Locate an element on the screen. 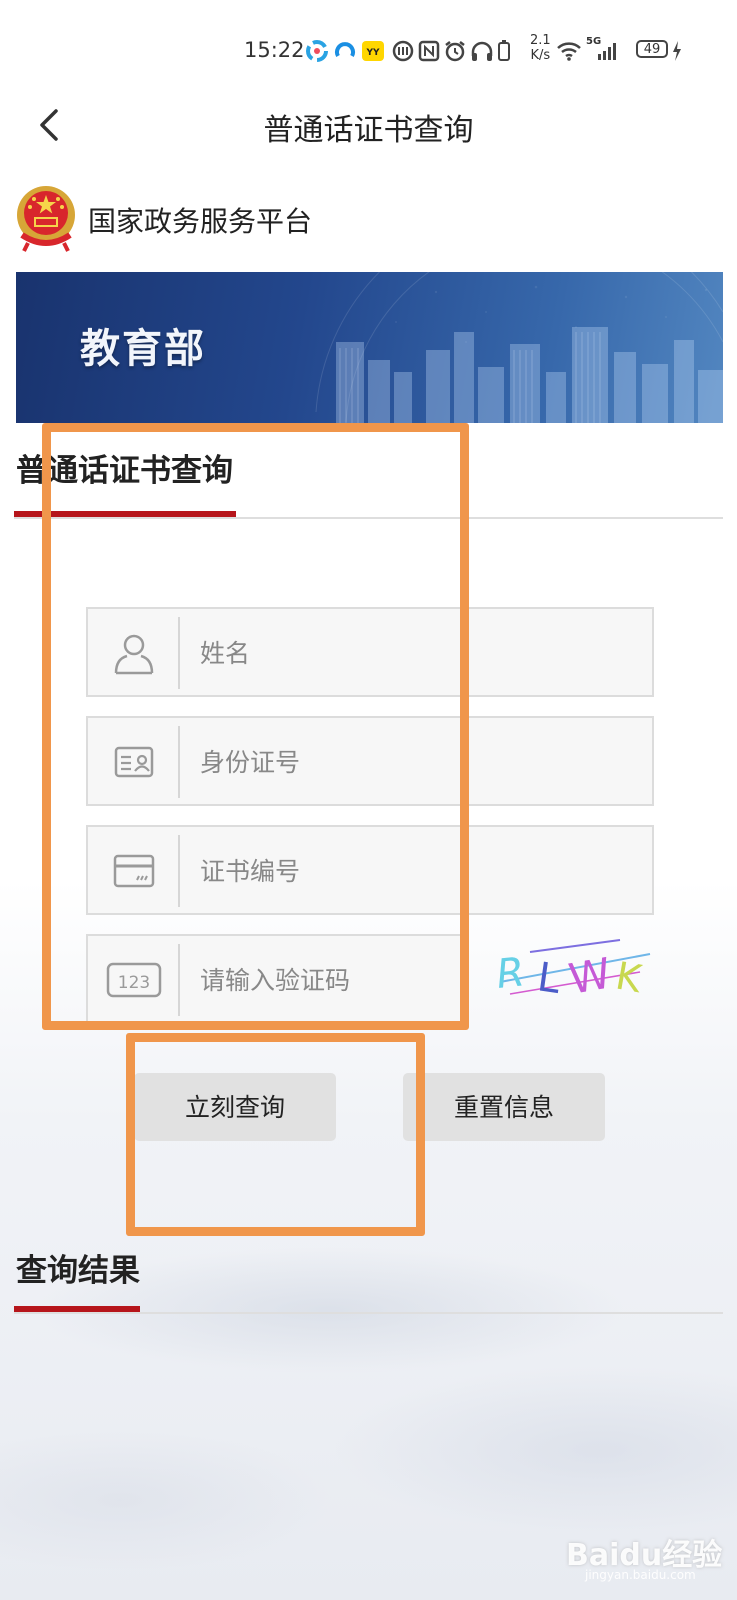 Image resolution: width=737 pixels, height=1600 pixels. status-time: 15:22 is located at coordinates (274, 50).